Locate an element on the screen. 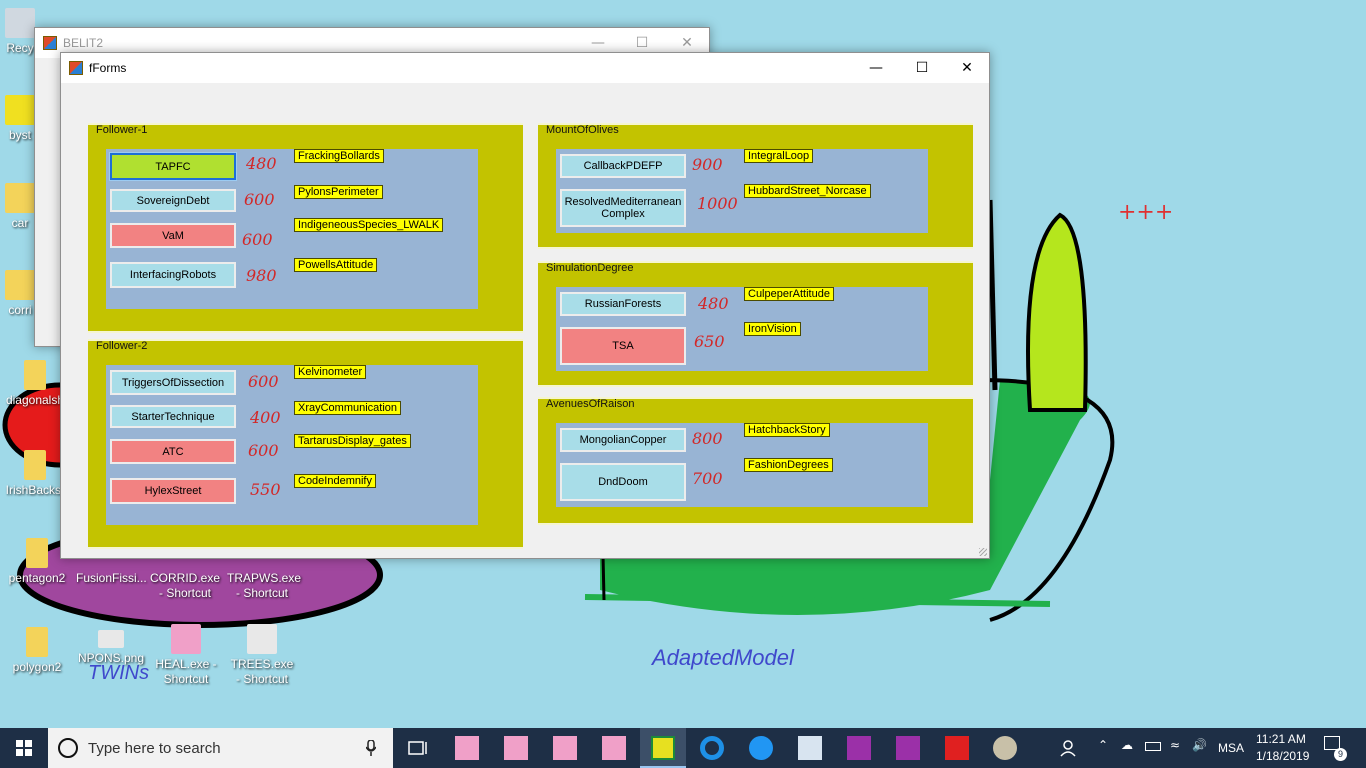  cloud-icon: ☁ is located at coordinates (1127, 745).